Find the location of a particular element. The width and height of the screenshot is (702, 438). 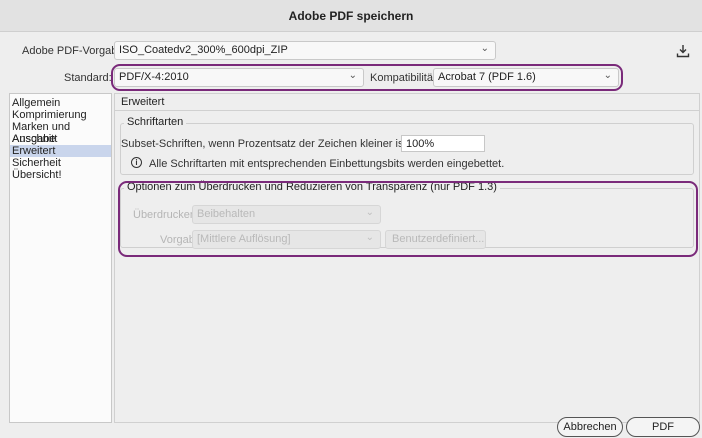

title-bar: Adobe PDF speichern is located at coordinates (351, 16).